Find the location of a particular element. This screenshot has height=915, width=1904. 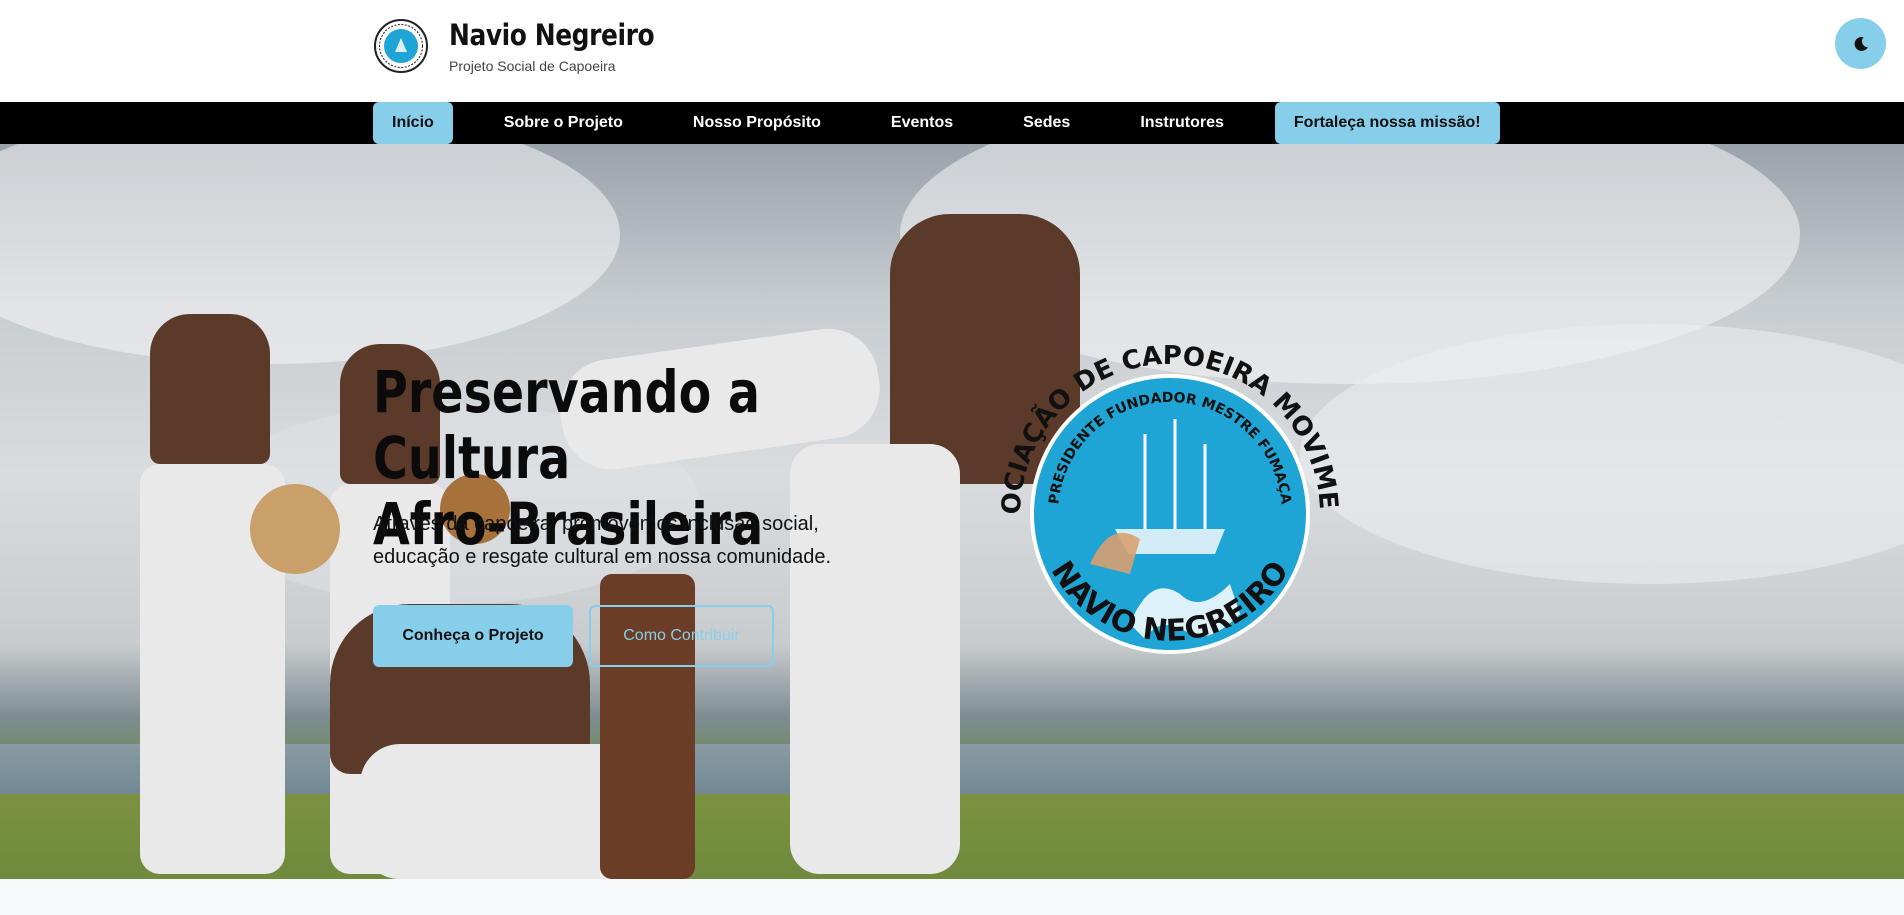

nav-item-proposito: Nosso Propósito is located at coordinates (757, 123).